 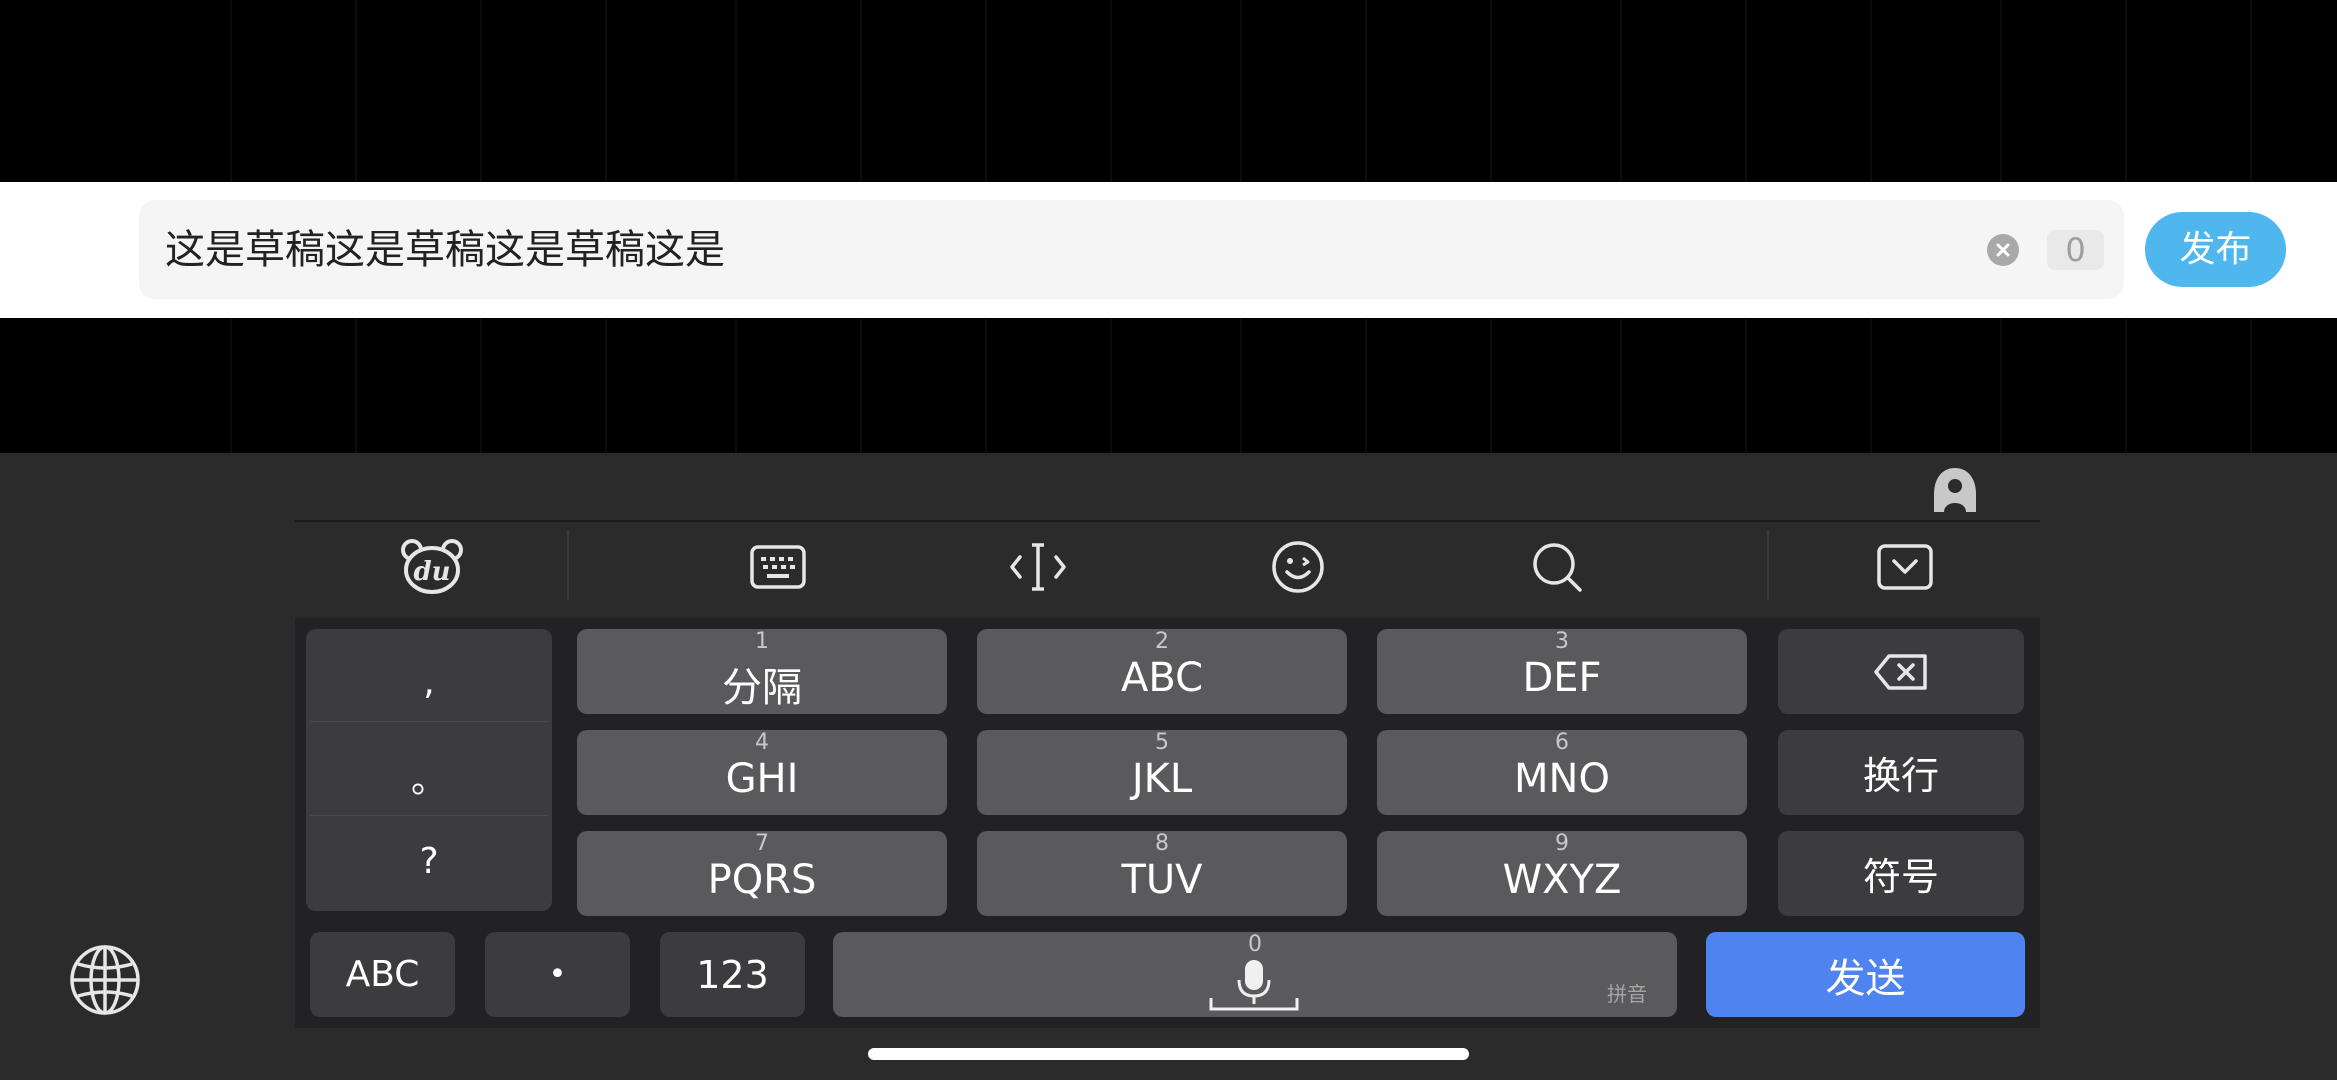 I want to click on close-icon, so click(x=2003, y=250).